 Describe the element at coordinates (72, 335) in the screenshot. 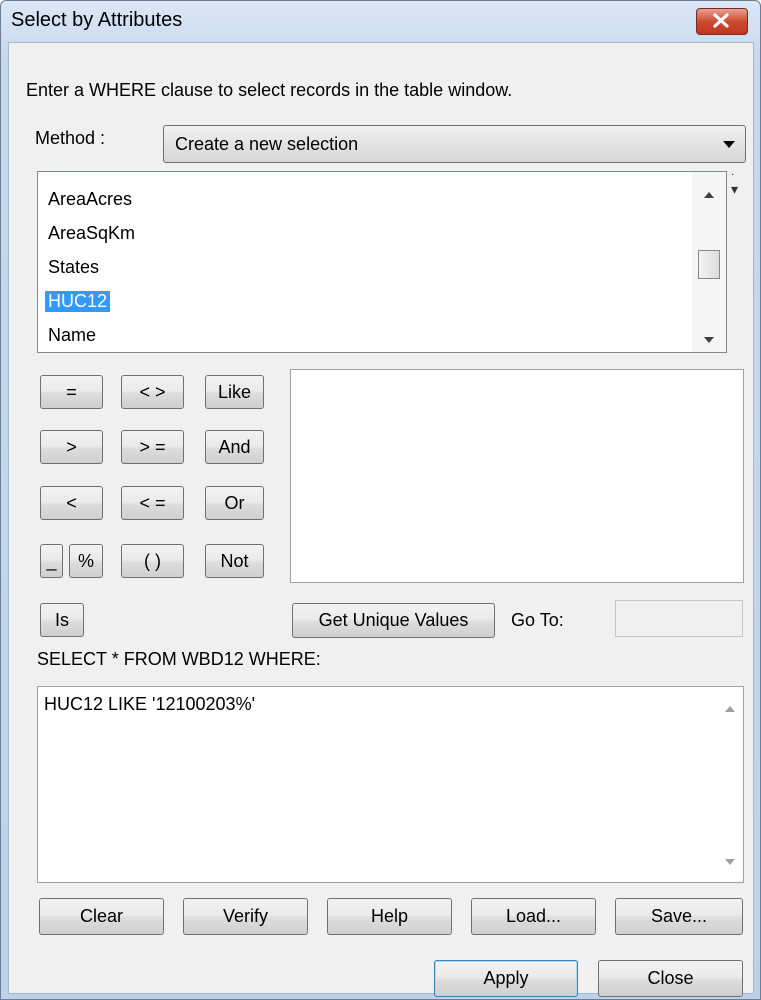

I see `field-item-name: Name` at that location.